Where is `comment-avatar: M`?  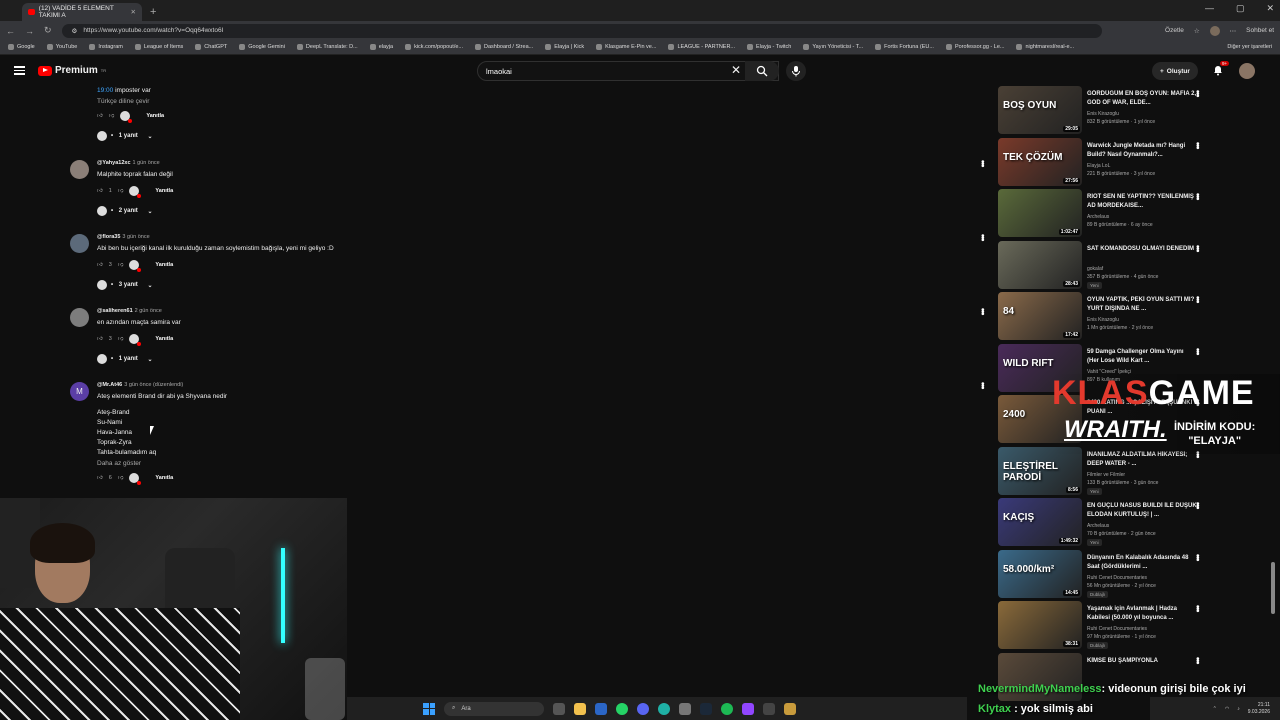 comment-avatar: M is located at coordinates (79, 391).